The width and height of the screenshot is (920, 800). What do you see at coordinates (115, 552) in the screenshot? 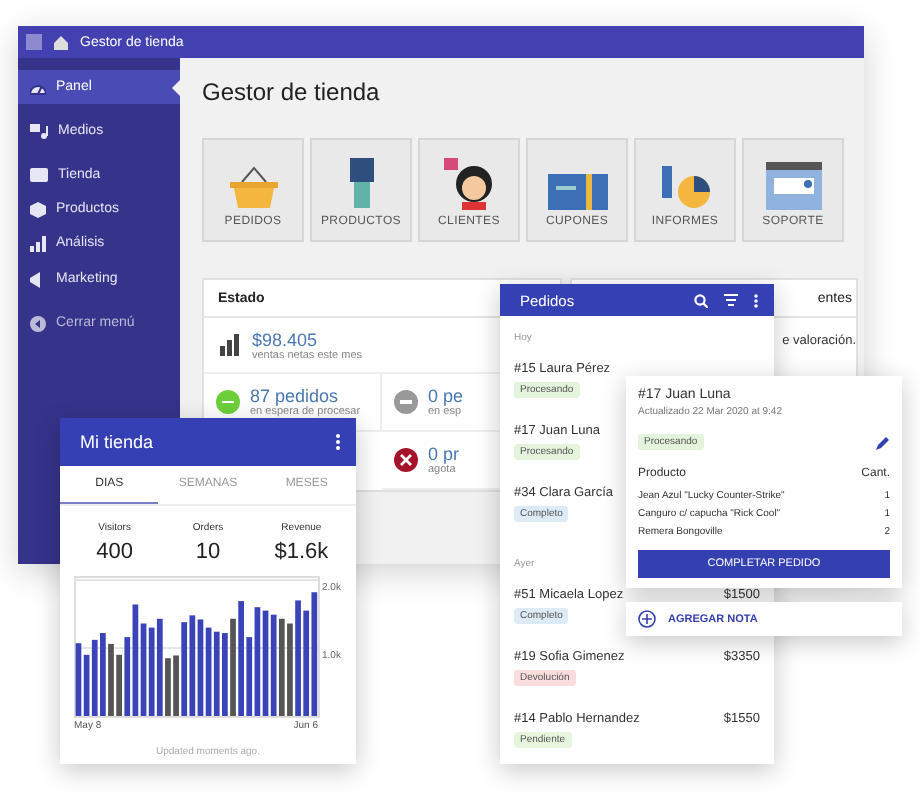
I see `stat-value: 400` at bounding box center [115, 552].